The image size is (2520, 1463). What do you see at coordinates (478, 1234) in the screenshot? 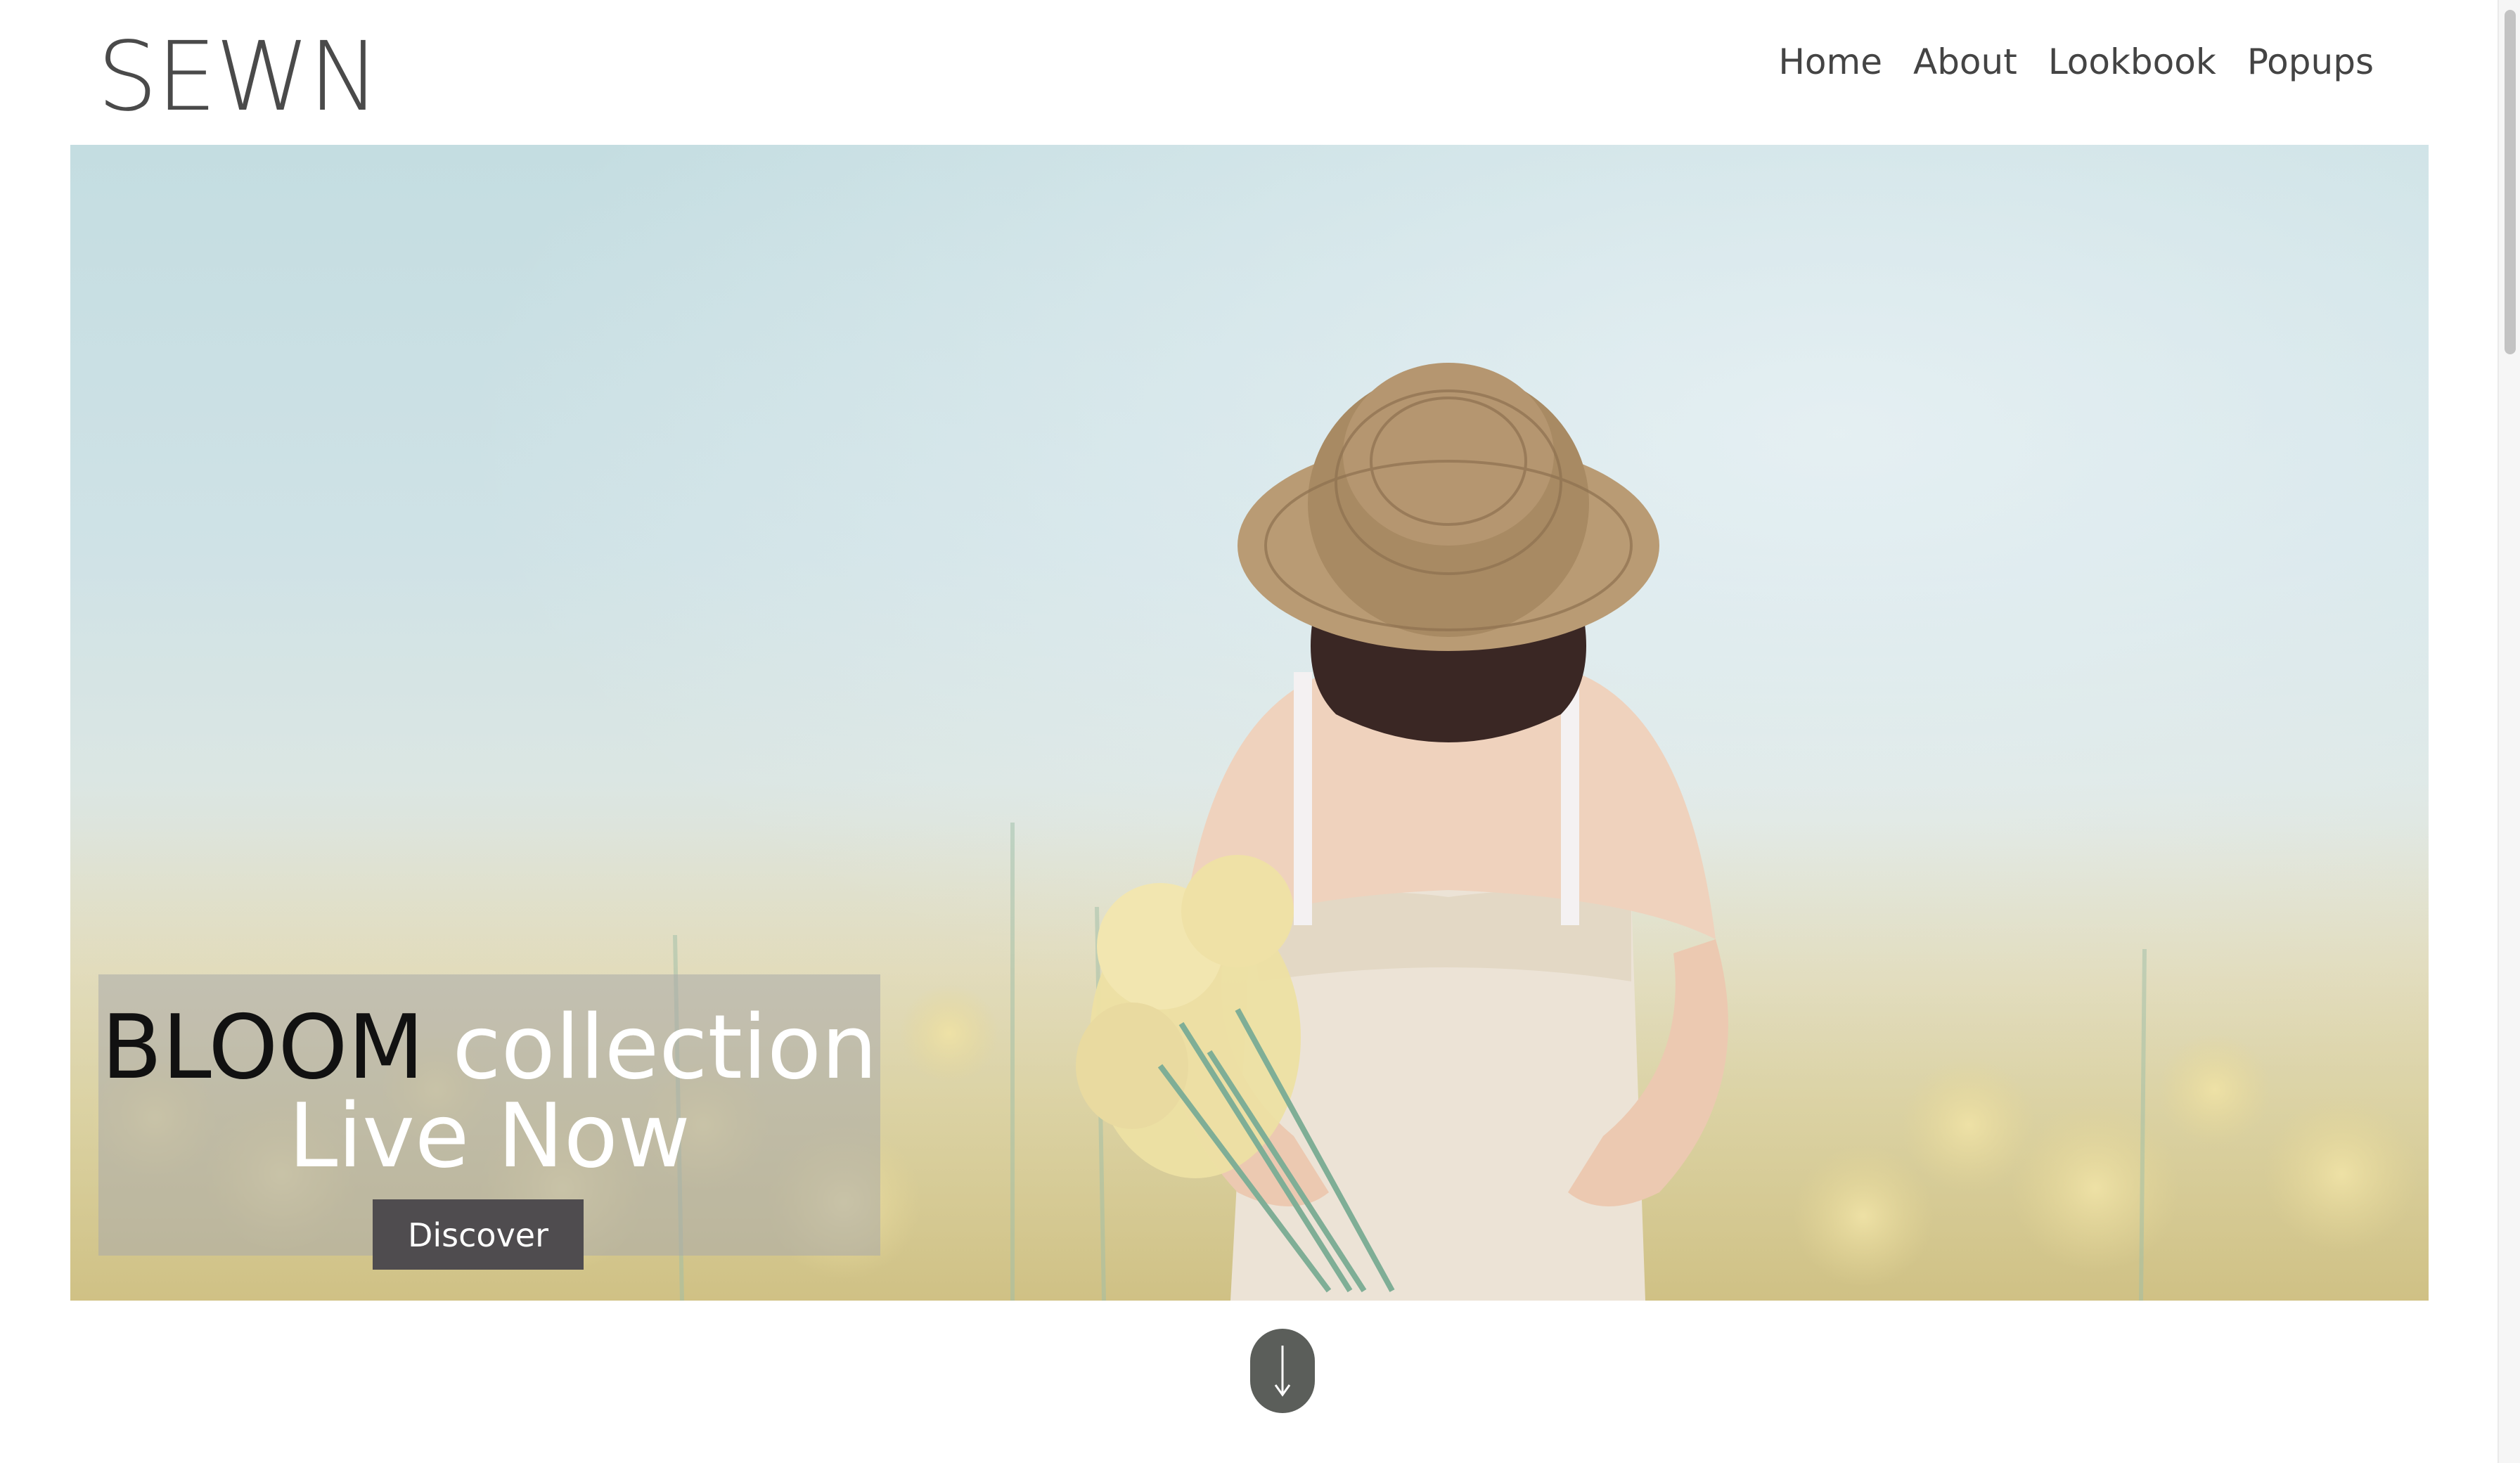
I see `discover-button: Discover` at bounding box center [478, 1234].